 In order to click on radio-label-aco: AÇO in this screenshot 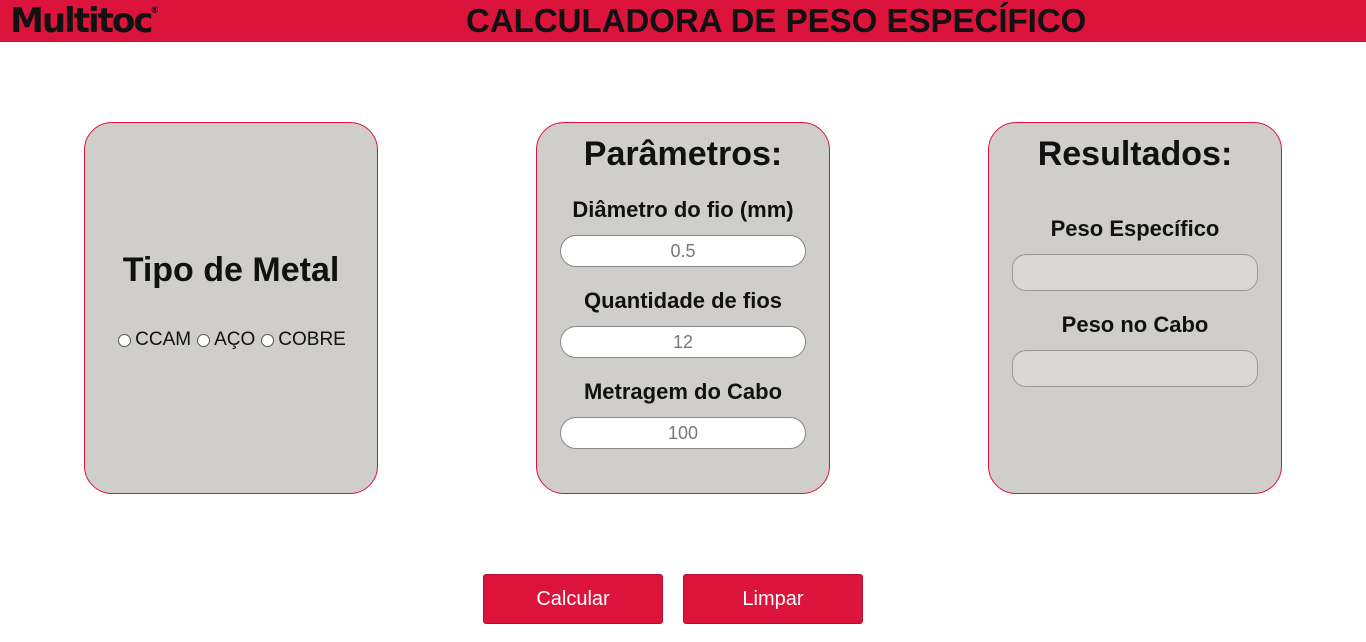, I will do `click(235, 339)`.